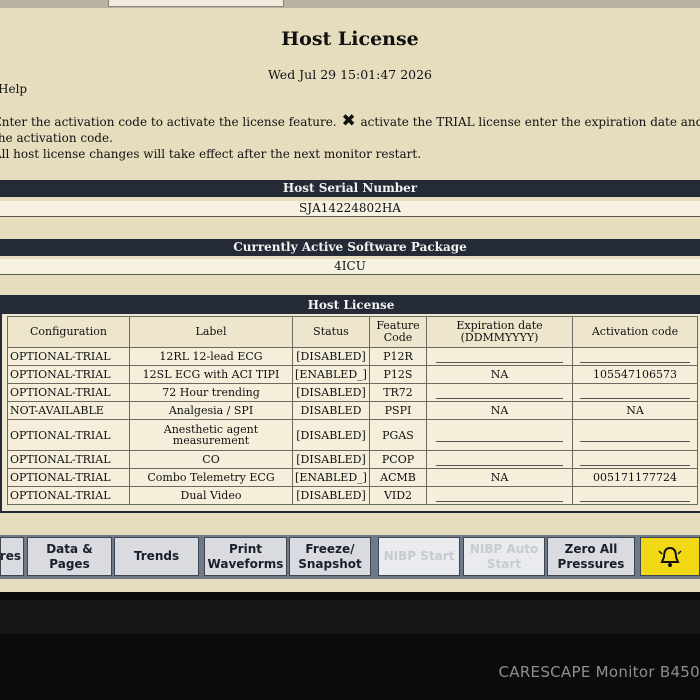 The height and width of the screenshot is (700, 700). Describe the element at coordinates (196, 3) in the screenshot. I see `top-tab` at that location.